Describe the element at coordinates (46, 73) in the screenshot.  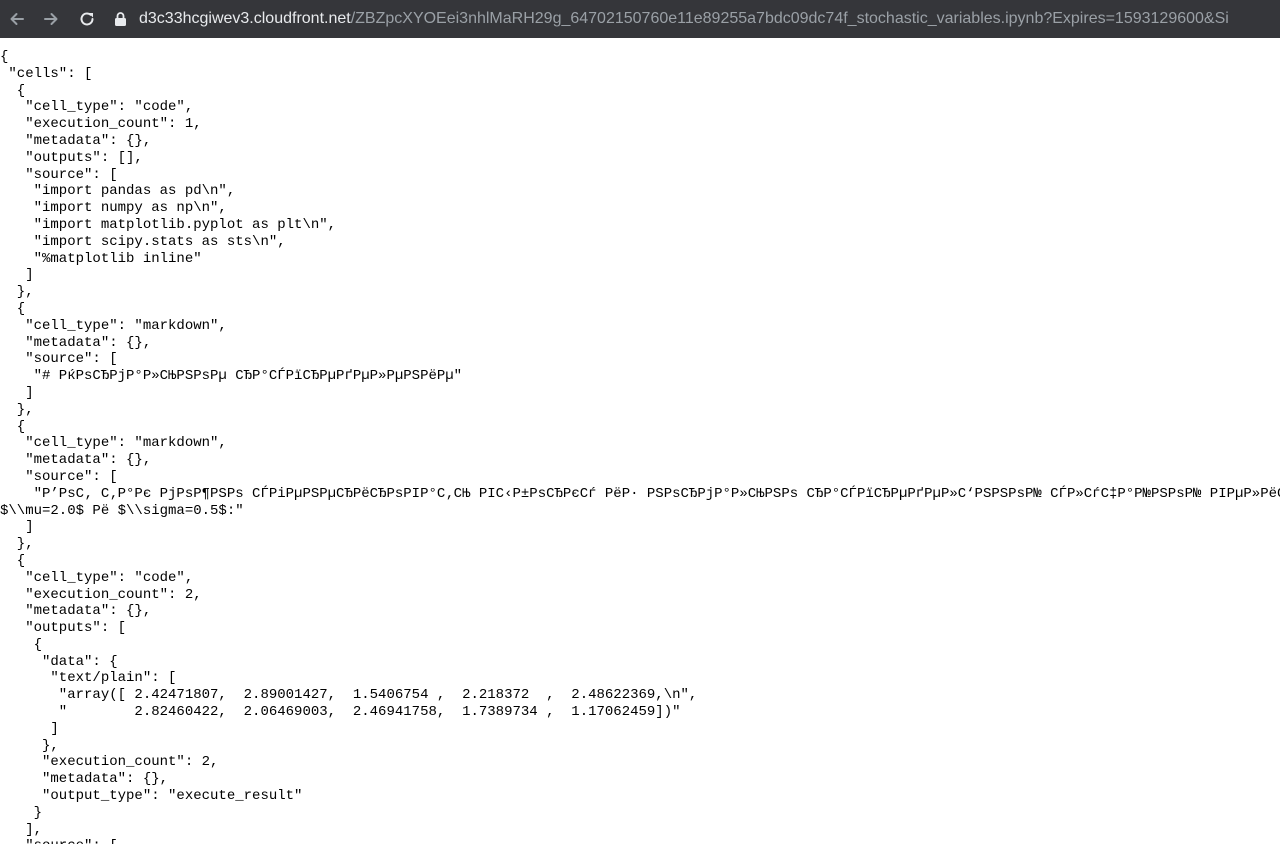
I see `json-line: "cells": [` at that location.